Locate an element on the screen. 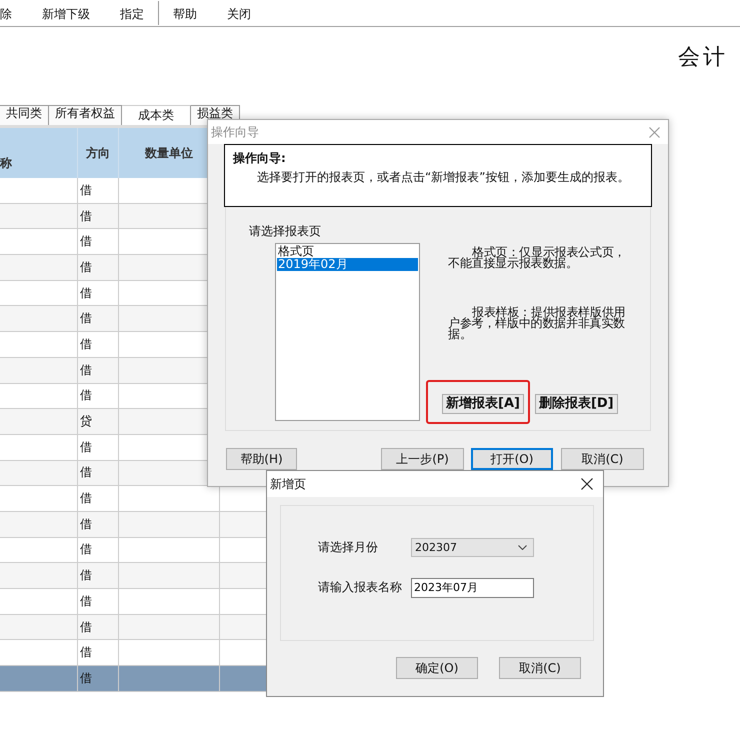 The image size is (740, 750). field-label: 请选择月份 is located at coordinates (348, 547).